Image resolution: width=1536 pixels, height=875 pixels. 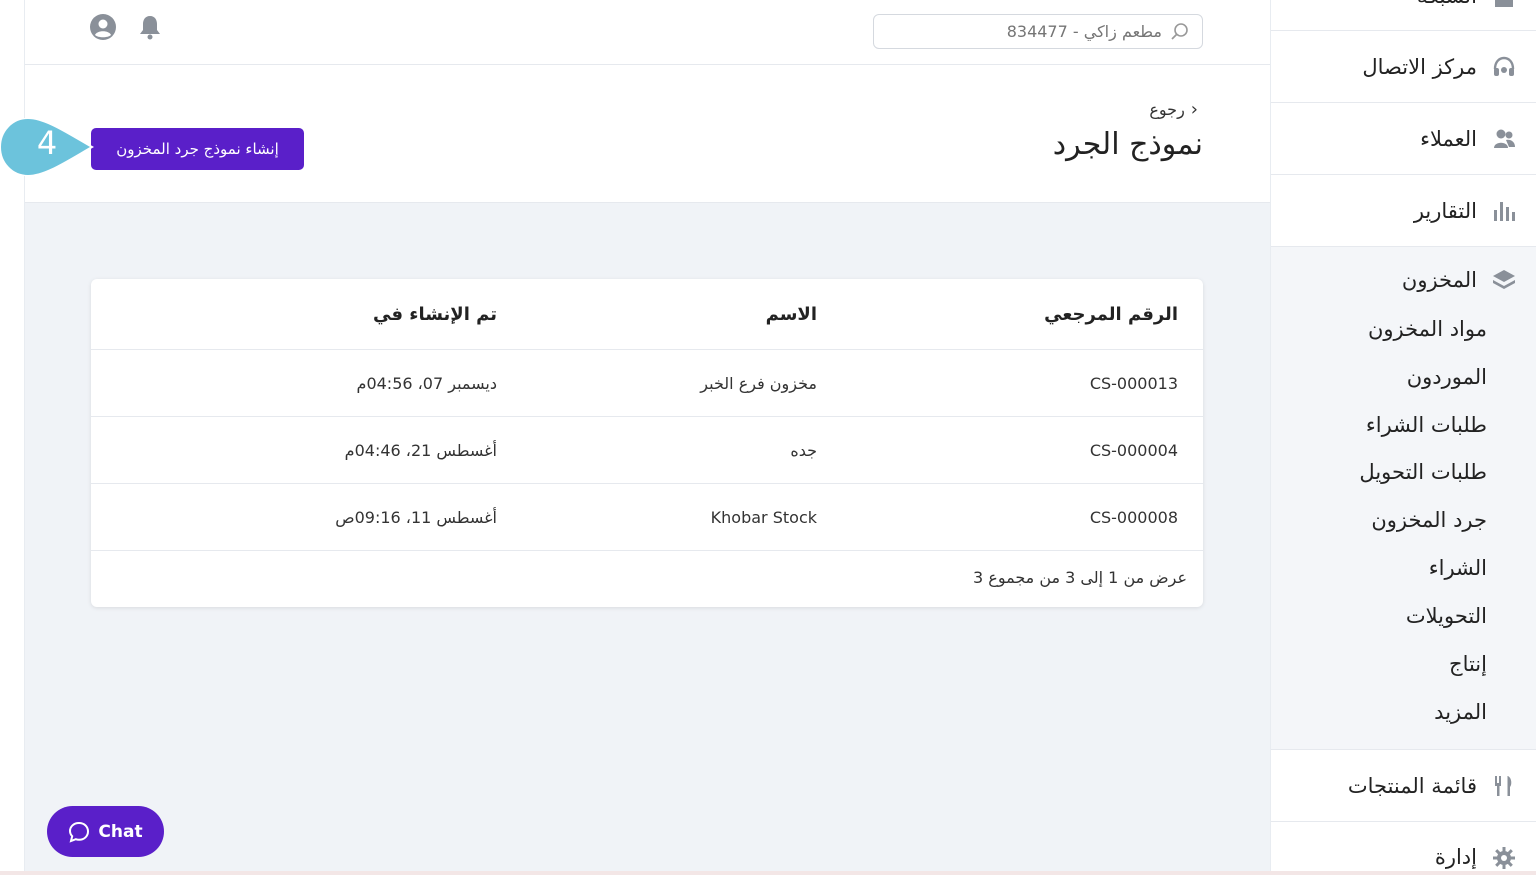 What do you see at coordinates (47, 143) in the screenshot?
I see `step-number: 4` at bounding box center [47, 143].